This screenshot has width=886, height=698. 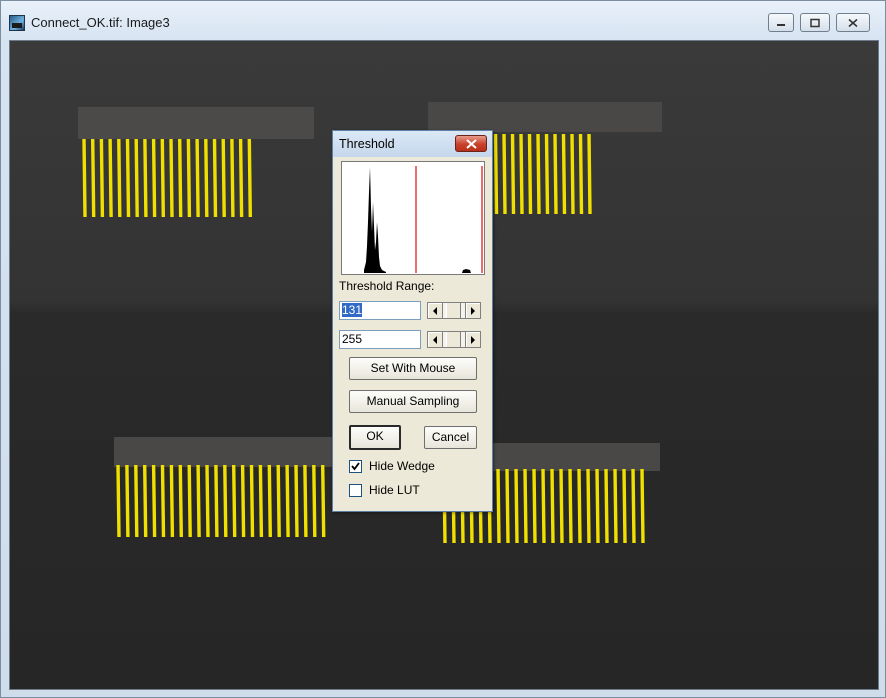 I want to click on close-button, so click(x=853, y=22).